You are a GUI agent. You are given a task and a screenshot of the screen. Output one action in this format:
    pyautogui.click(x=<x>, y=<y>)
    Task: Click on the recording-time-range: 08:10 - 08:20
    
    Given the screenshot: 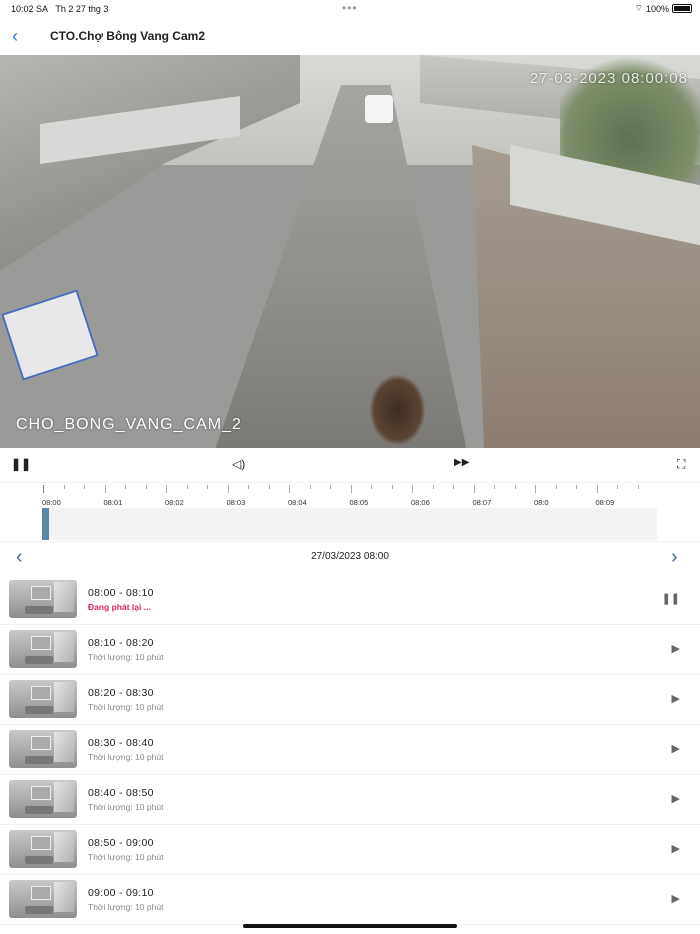 What is the action you would take?
    pyautogui.click(x=121, y=643)
    